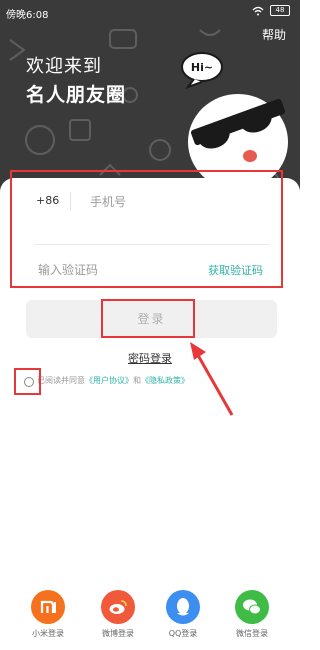 The height and width of the screenshot is (650, 320). What do you see at coordinates (280, 10) in the screenshot?
I see `battery-indicator: 48` at bounding box center [280, 10].